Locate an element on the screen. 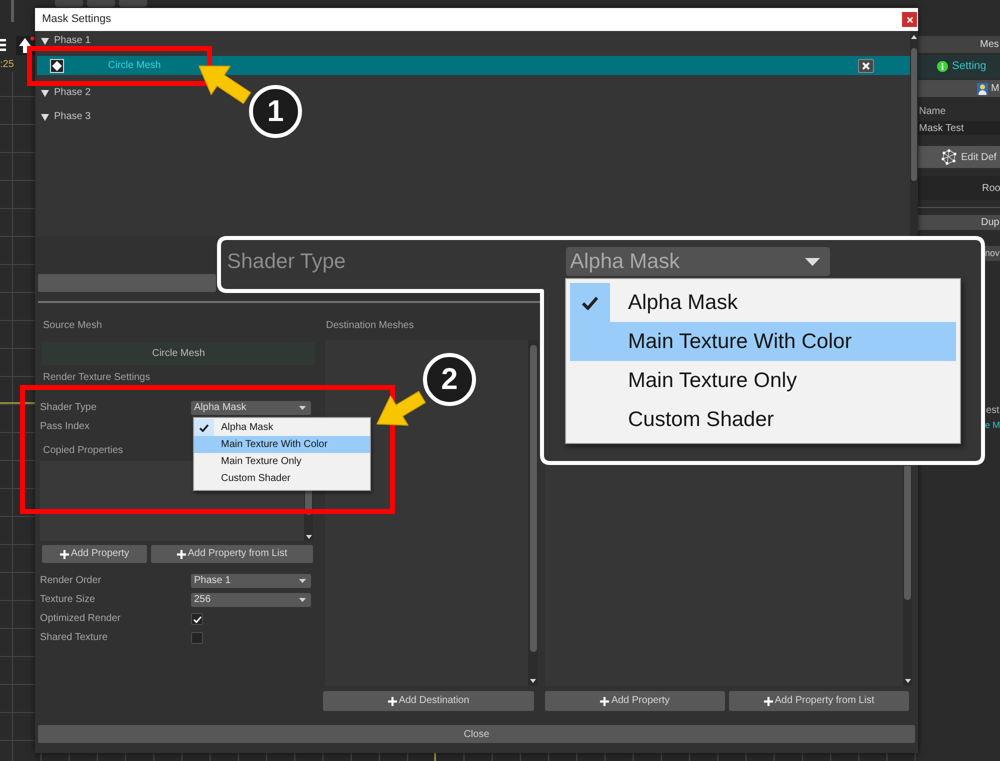 The image size is (1000, 761). field-label: Optimized Render is located at coordinates (80, 619).